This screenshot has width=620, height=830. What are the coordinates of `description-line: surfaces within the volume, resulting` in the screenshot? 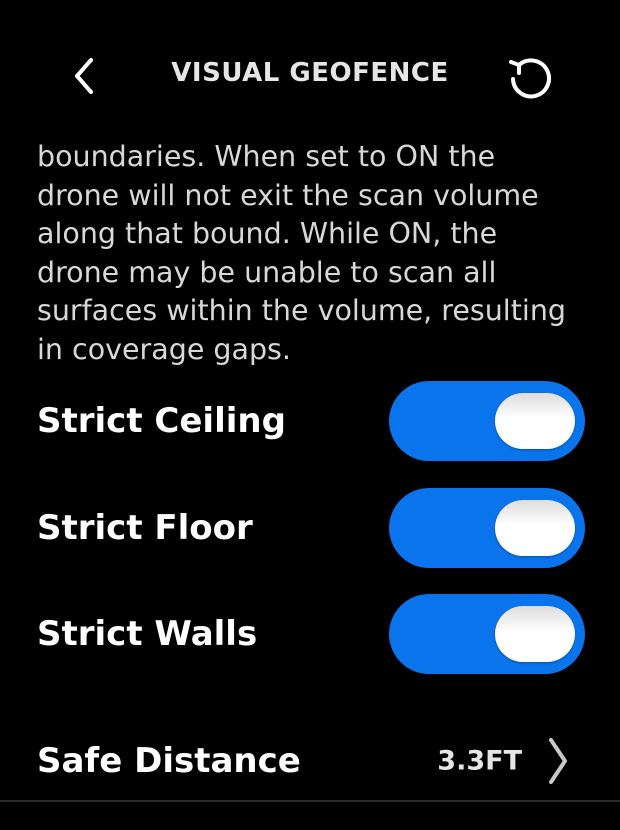 It's located at (301, 311).